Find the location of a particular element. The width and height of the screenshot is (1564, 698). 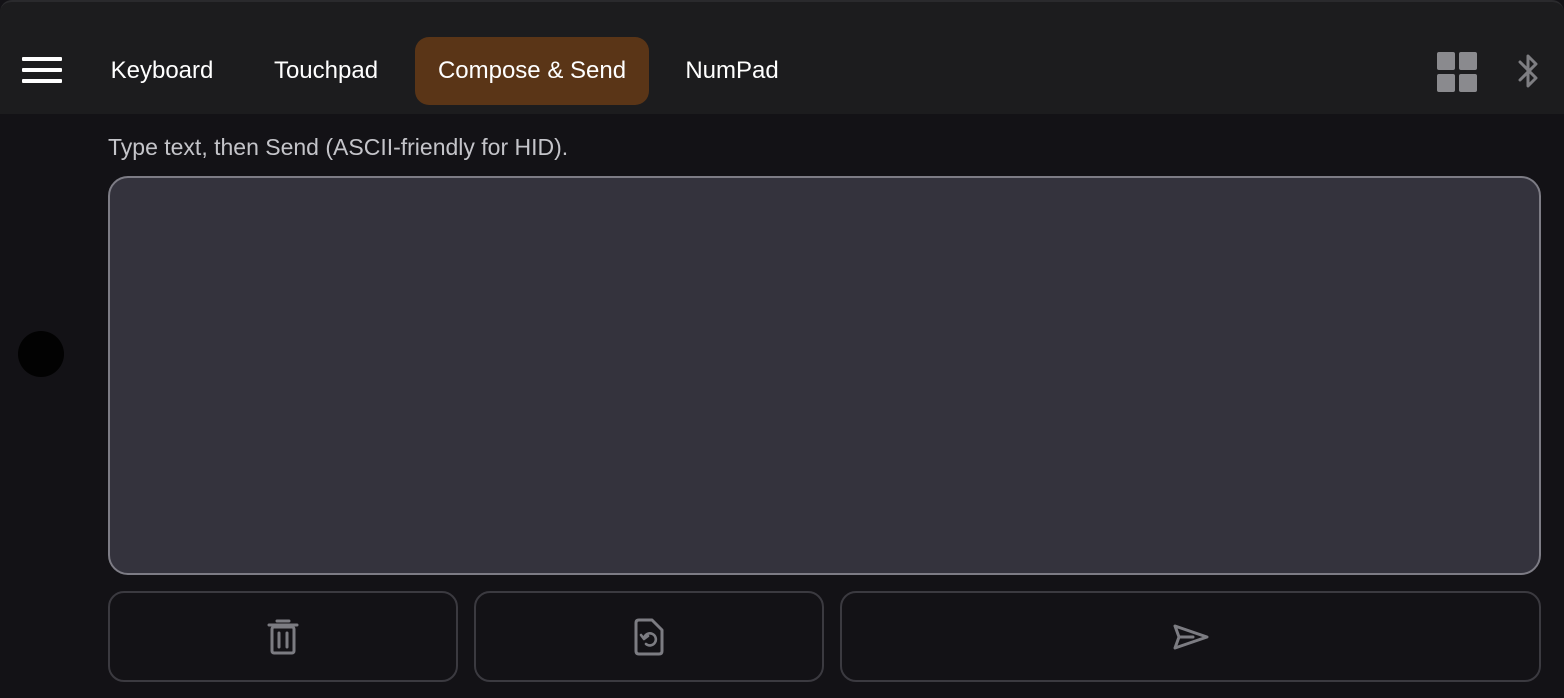

bluetooth-icon is located at coordinates (1528, 71).